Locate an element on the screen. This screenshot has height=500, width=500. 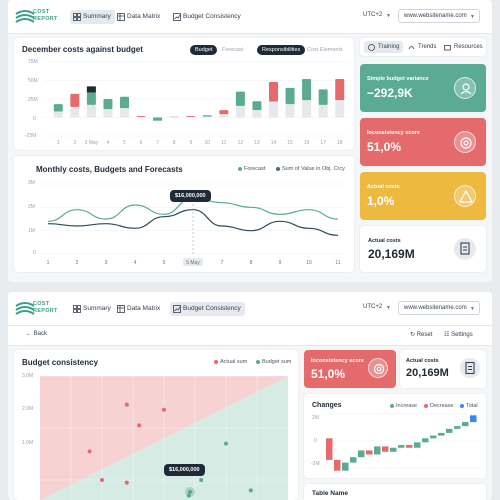
x-tick: 1 is located at coordinates (48, 263).